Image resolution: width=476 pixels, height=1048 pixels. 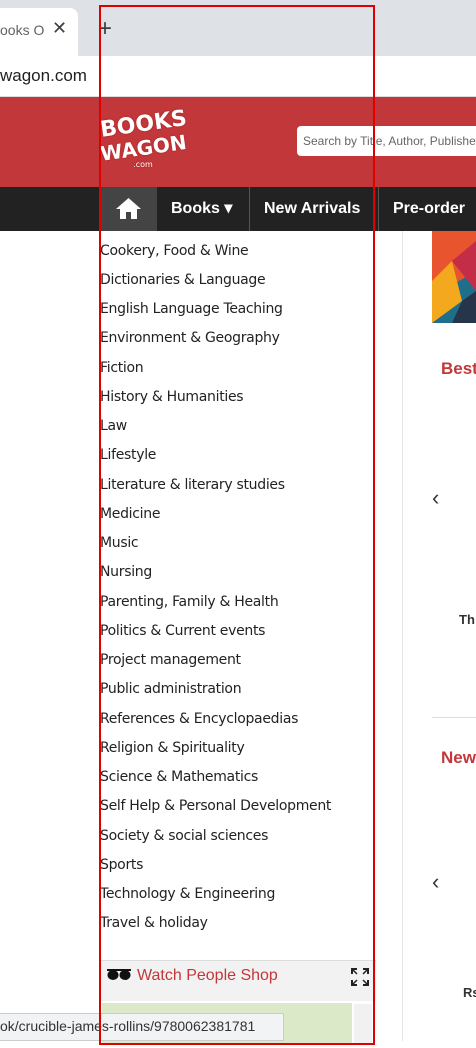 What do you see at coordinates (182, 631) in the screenshot?
I see `category-link: Politics & Current events` at bounding box center [182, 631].